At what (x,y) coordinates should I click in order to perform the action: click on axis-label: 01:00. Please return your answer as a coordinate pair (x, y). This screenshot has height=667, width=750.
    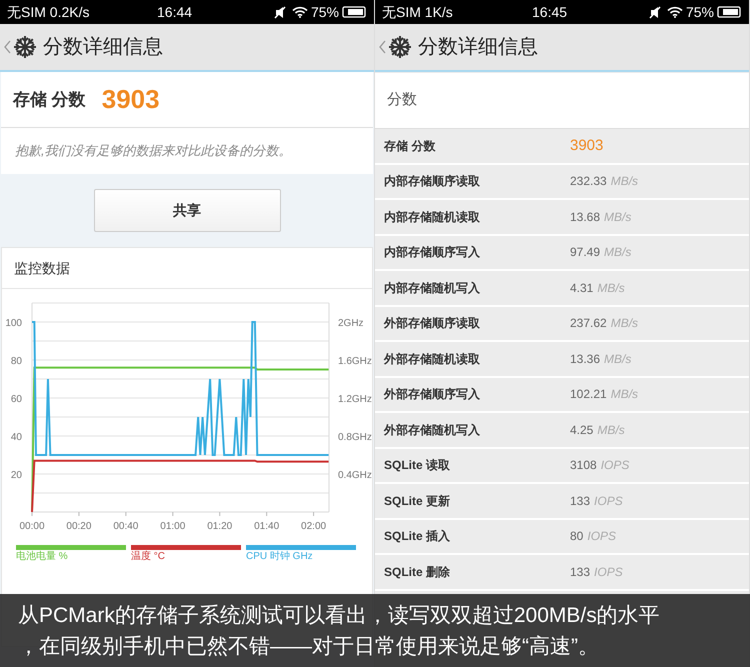
    Looking at the image, I should click on (173, 526).